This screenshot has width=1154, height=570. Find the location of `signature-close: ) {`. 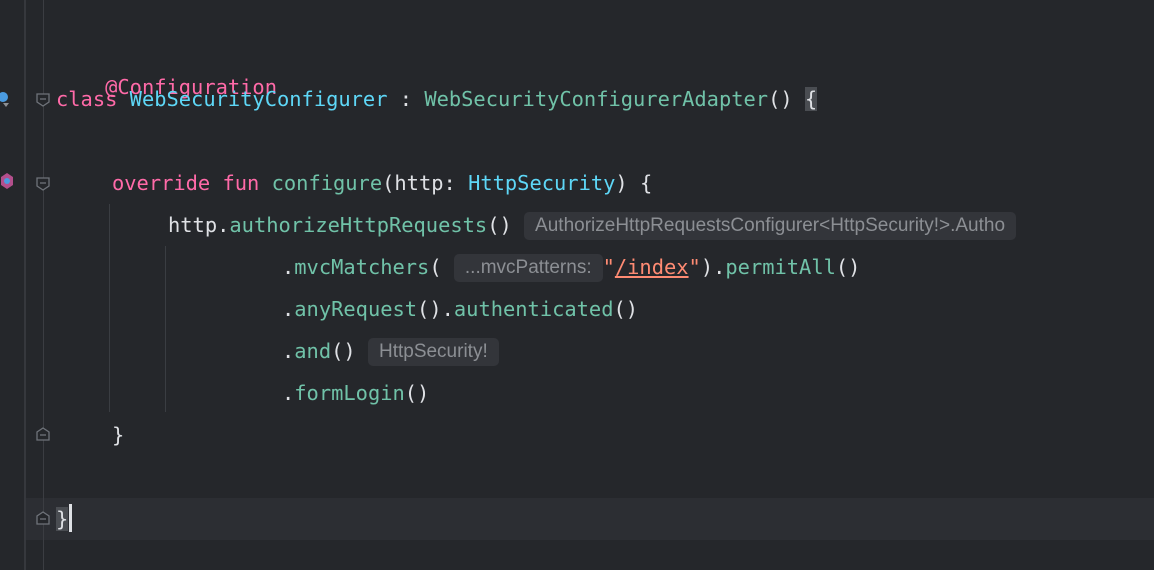

signature-close: ) { is located at coordinates (634, 183).